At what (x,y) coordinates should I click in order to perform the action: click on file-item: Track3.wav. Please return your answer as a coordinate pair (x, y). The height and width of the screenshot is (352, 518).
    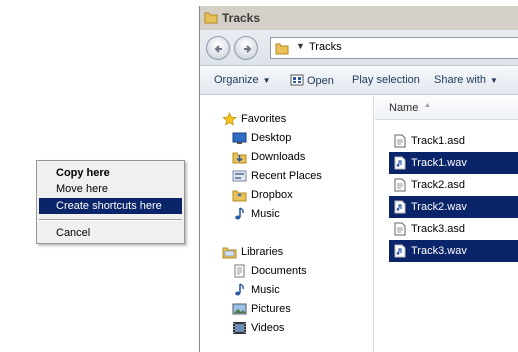
    Looking at the image, I should click on (453, 251).